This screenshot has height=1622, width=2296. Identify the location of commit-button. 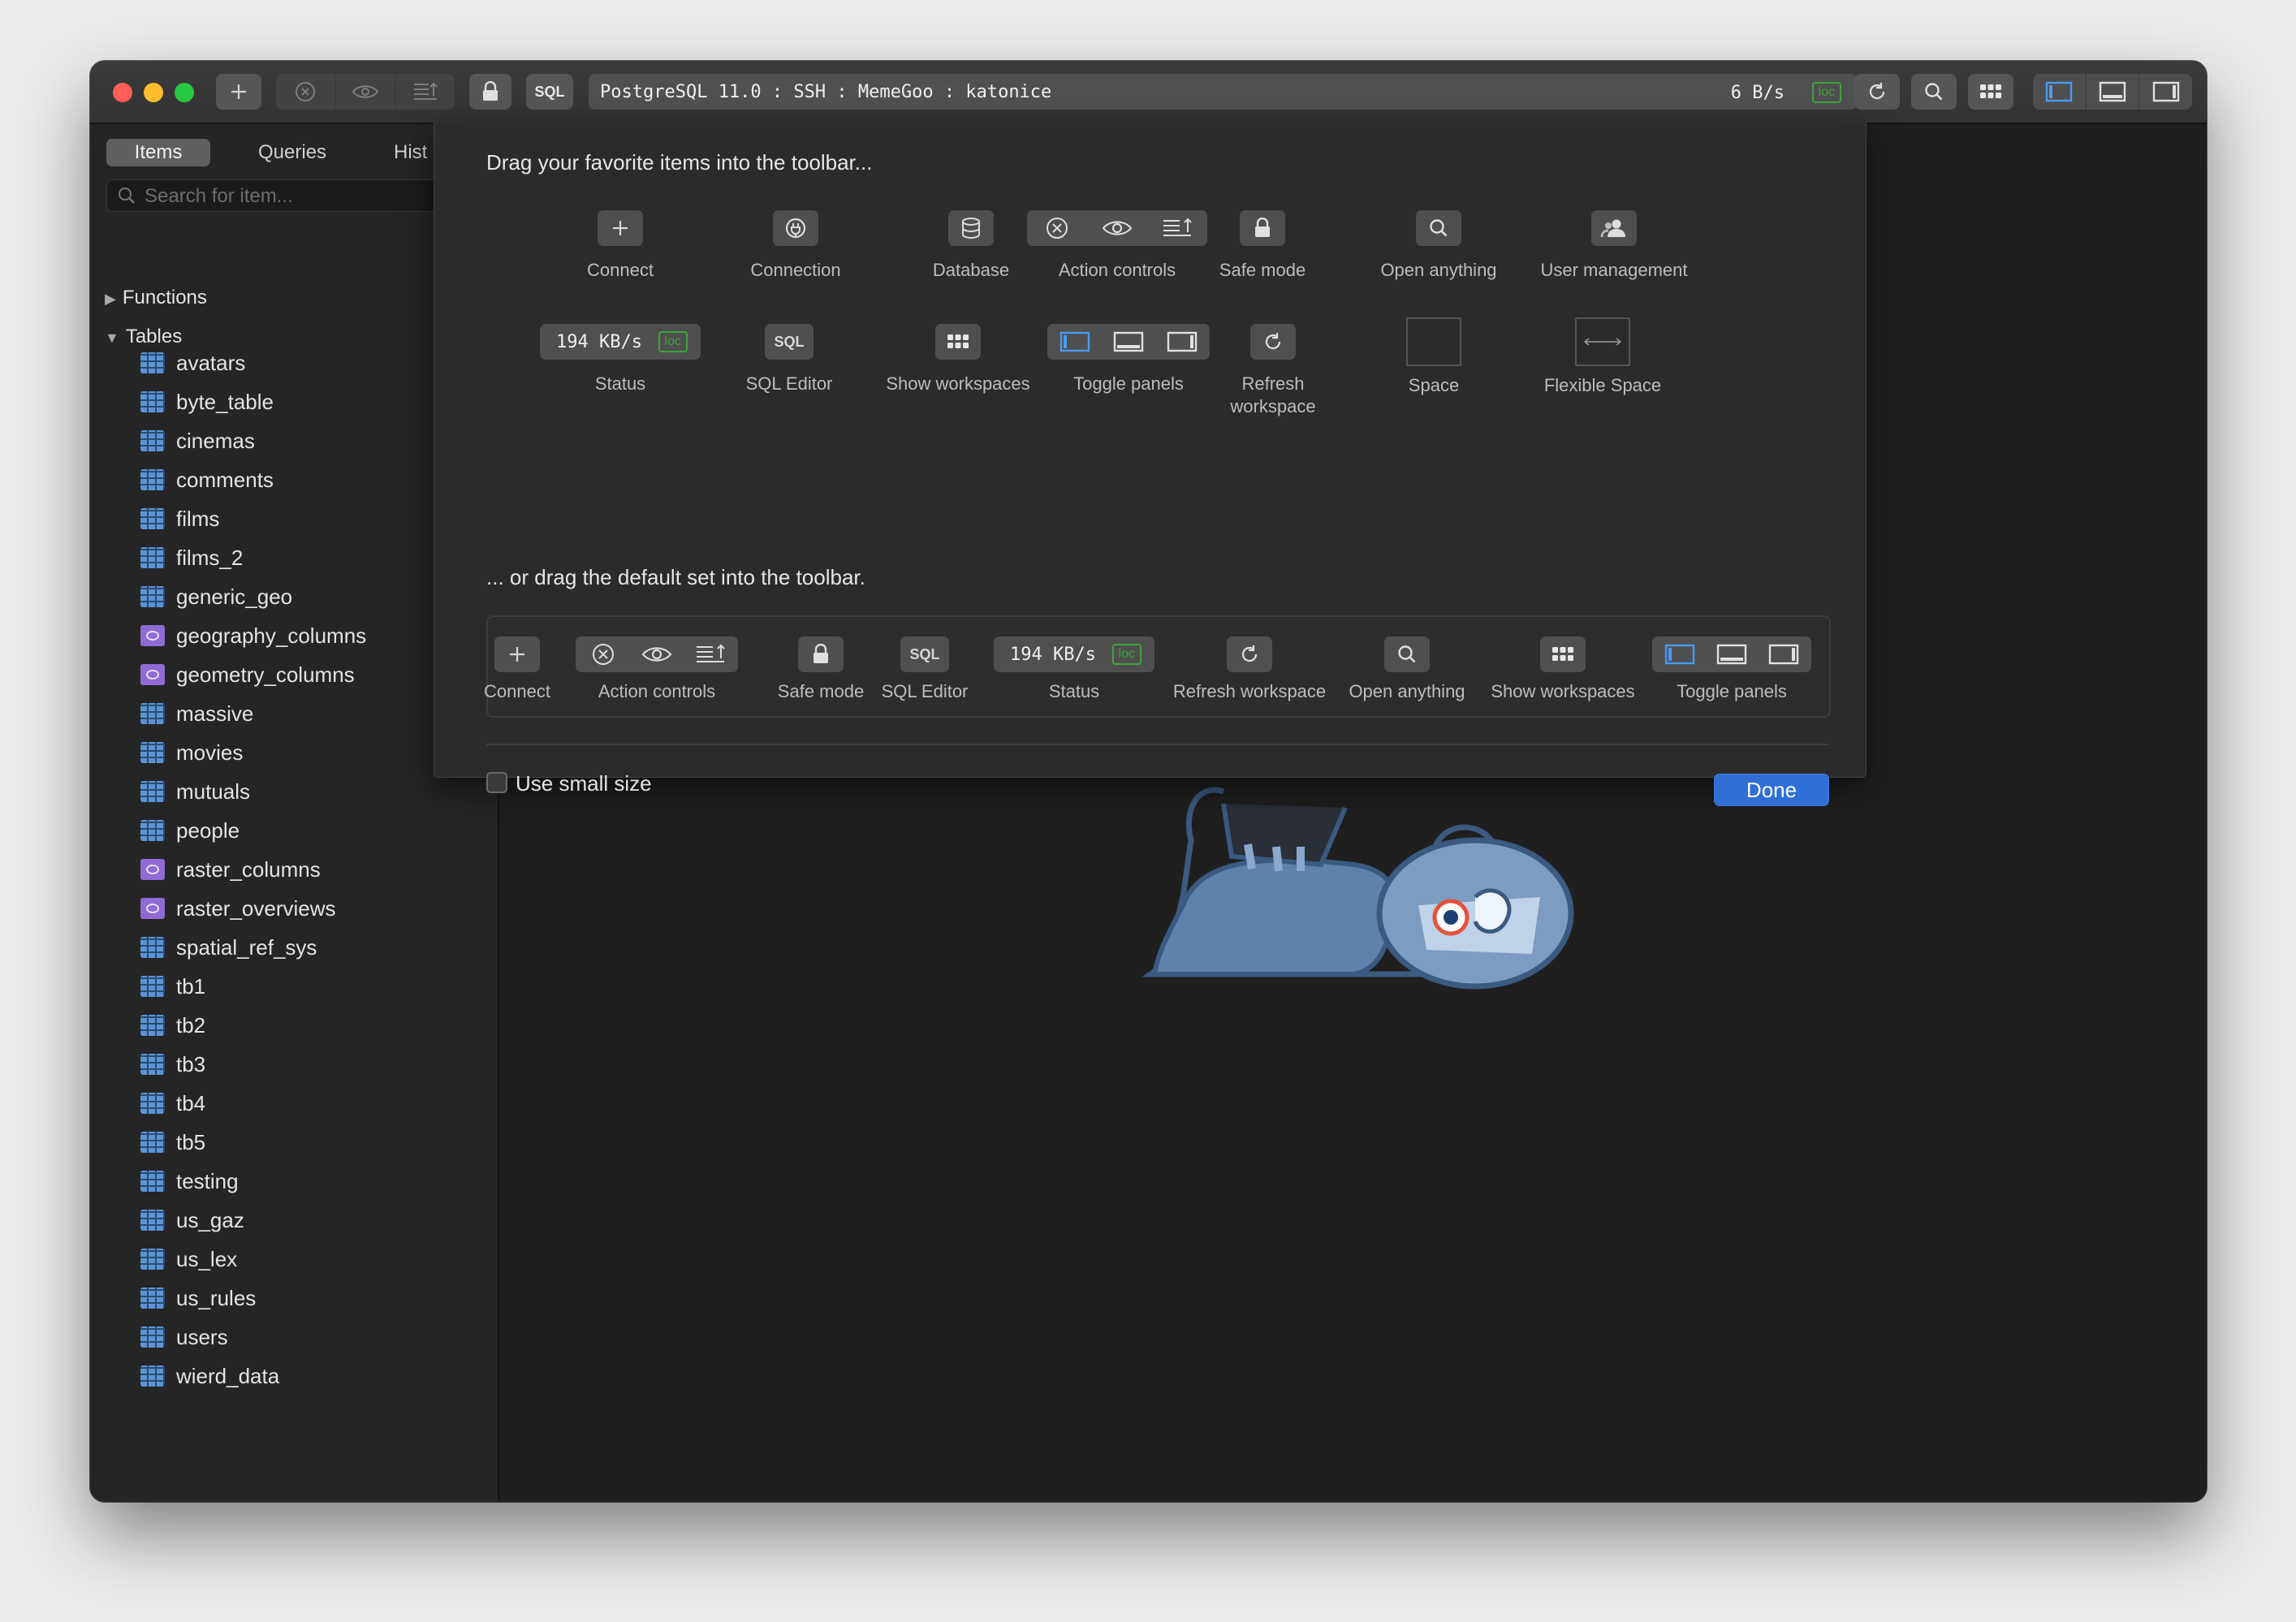
(425, 92).